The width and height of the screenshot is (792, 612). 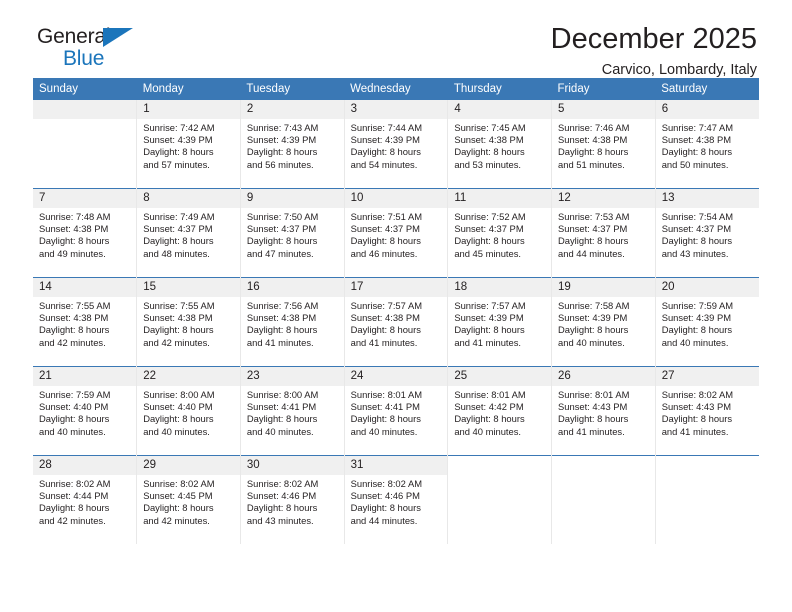 I want to click on logo-triangle-icon, so click(x=118, y=37).